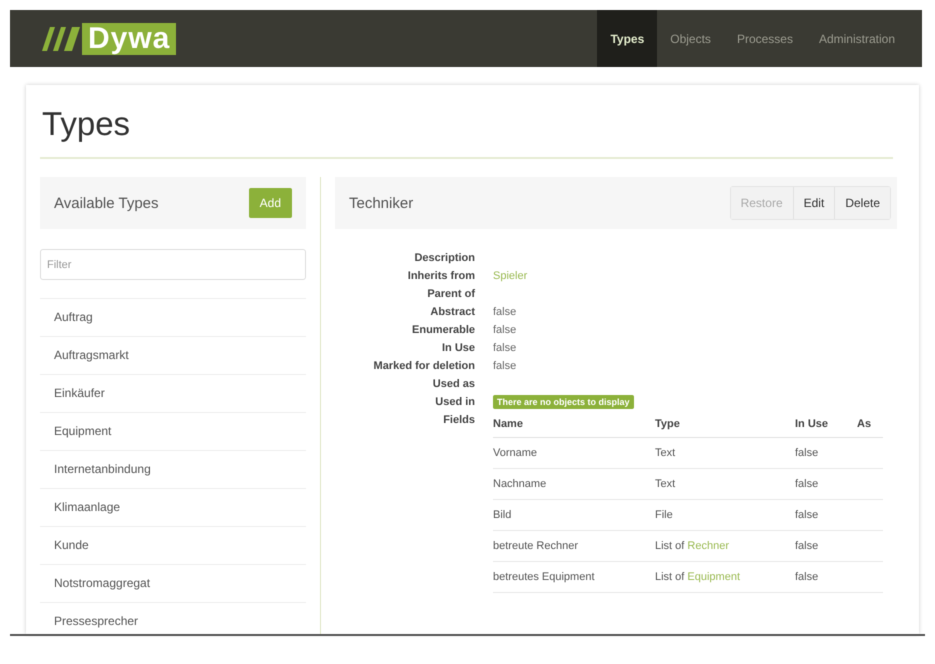 The height and width of the screenshot is (664, 935). I want to click on column-header: In Use, so click(826, 425).